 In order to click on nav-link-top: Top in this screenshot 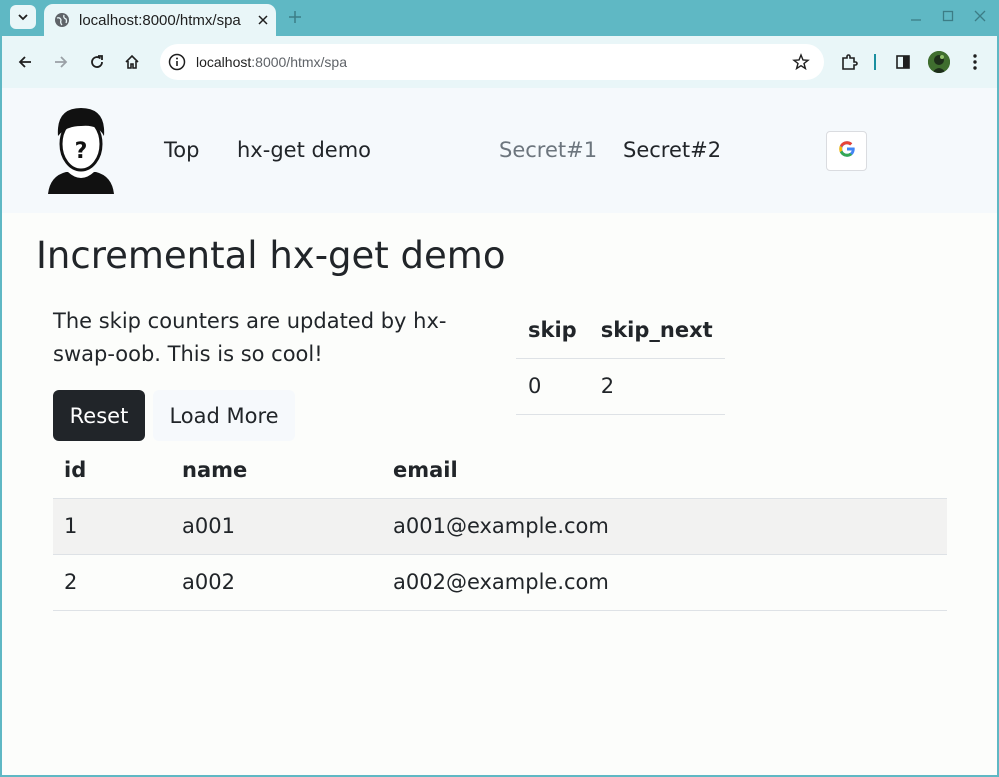, I will do `click(181, 150)`.